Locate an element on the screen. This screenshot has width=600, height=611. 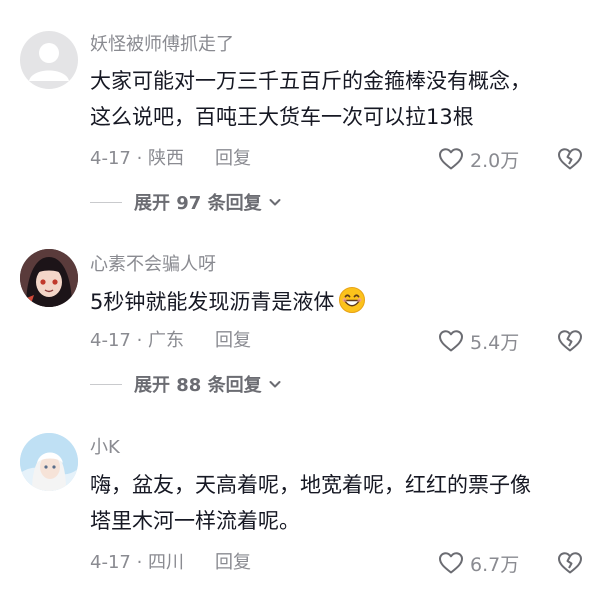
comment-text-line: 塔里木河一样流着呢。 is located at coordinates (195, 521).